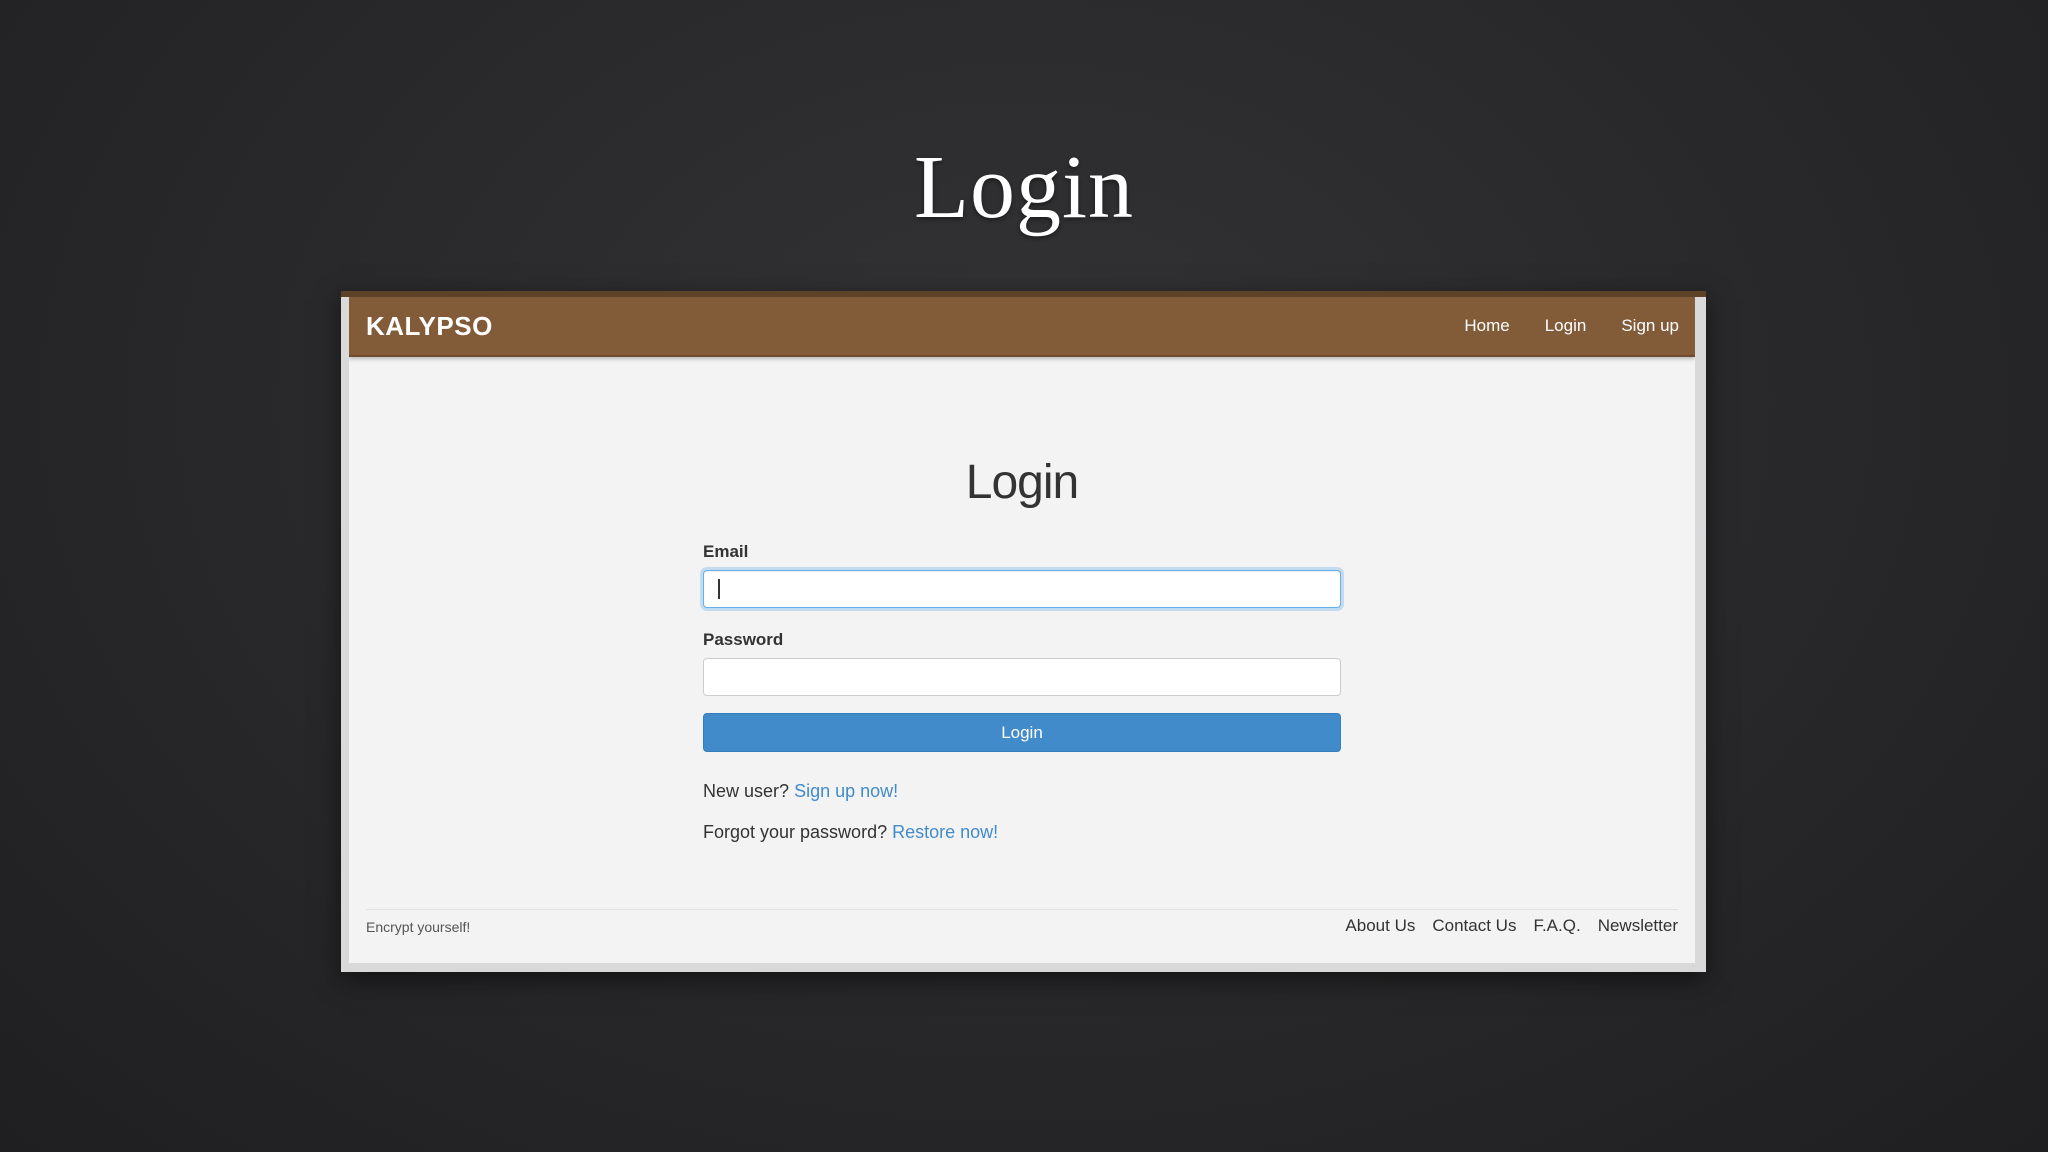 This screenshot has width=2048, height=1152. I want to click on footer-link-newsletter: Newsletter, so click(1638, 926).